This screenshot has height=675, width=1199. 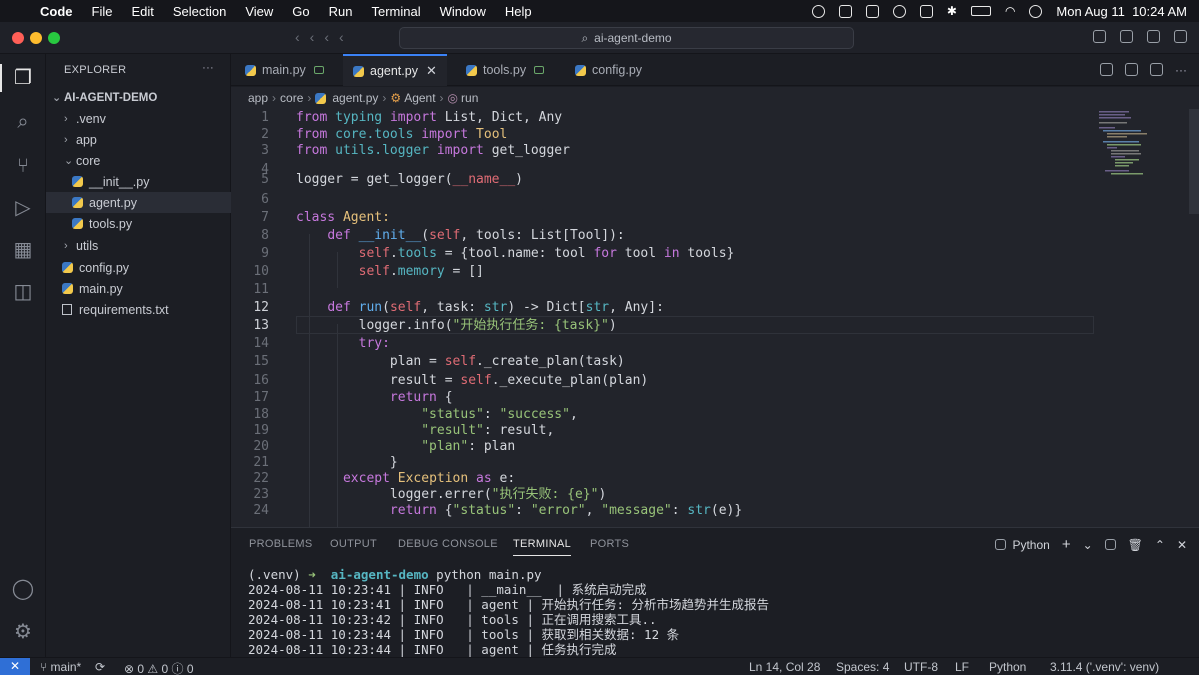 What do you see at coordinates (448, 544) in the screenshot?
I see `tab-debug-console: DEBUG CONSOLE` at bounding box center [448, 544].